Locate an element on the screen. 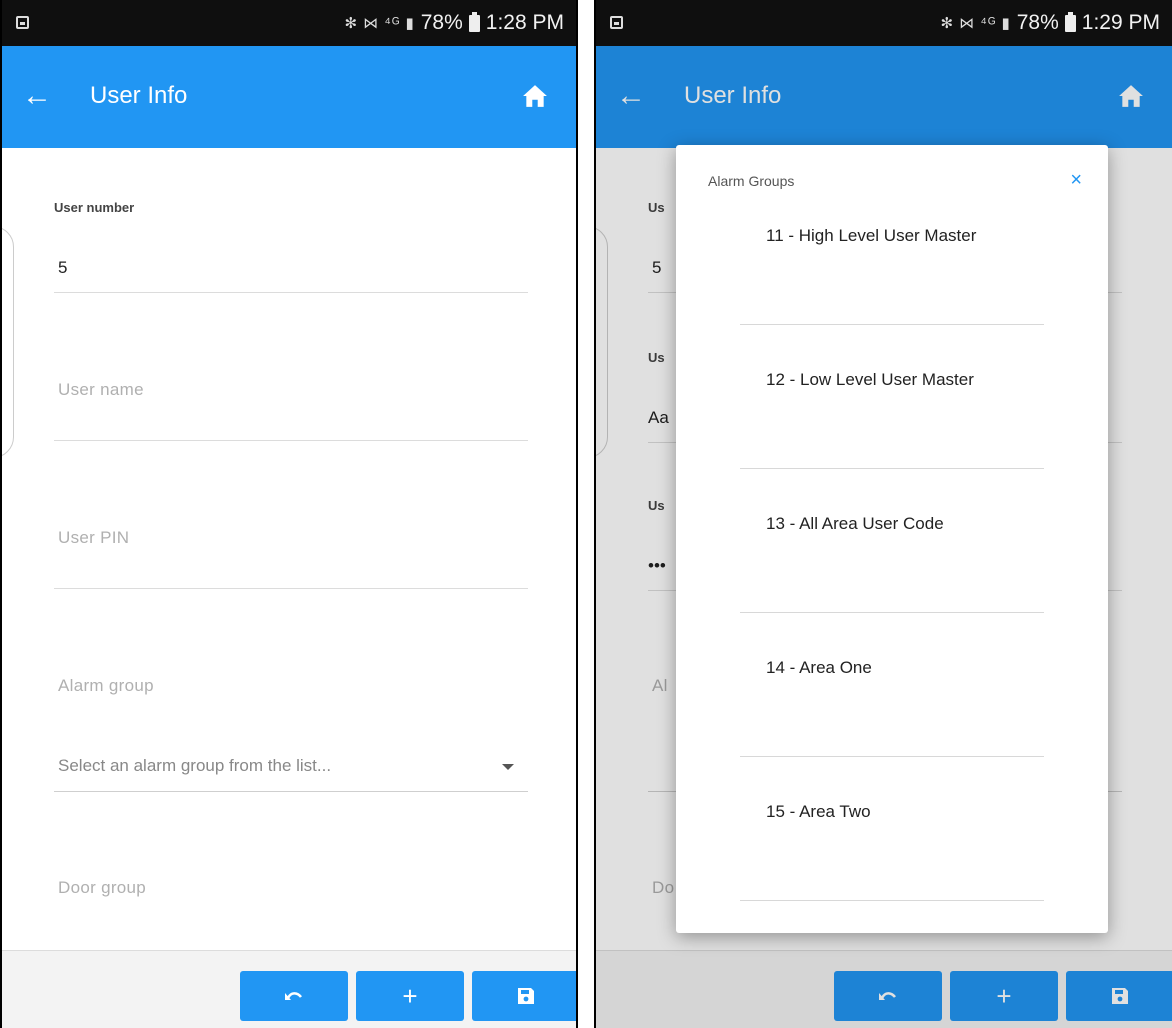 Image resolution: width=1172 pixels, height=1028 pixels. alarm-group-option: 15 - Area Two is located at coordinates (892, 829).